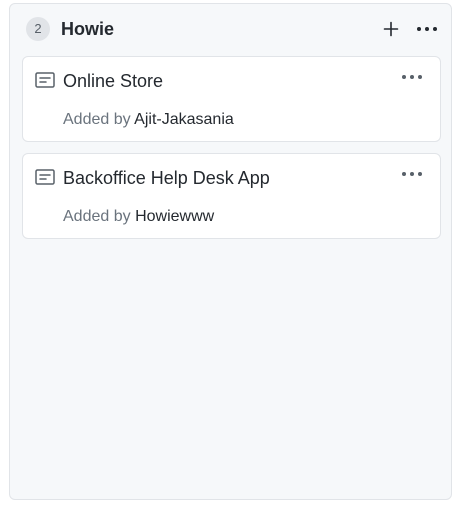 The image size is (459, 516). I want to click on added-by-user-link: Howiewww, so click(174, 216).